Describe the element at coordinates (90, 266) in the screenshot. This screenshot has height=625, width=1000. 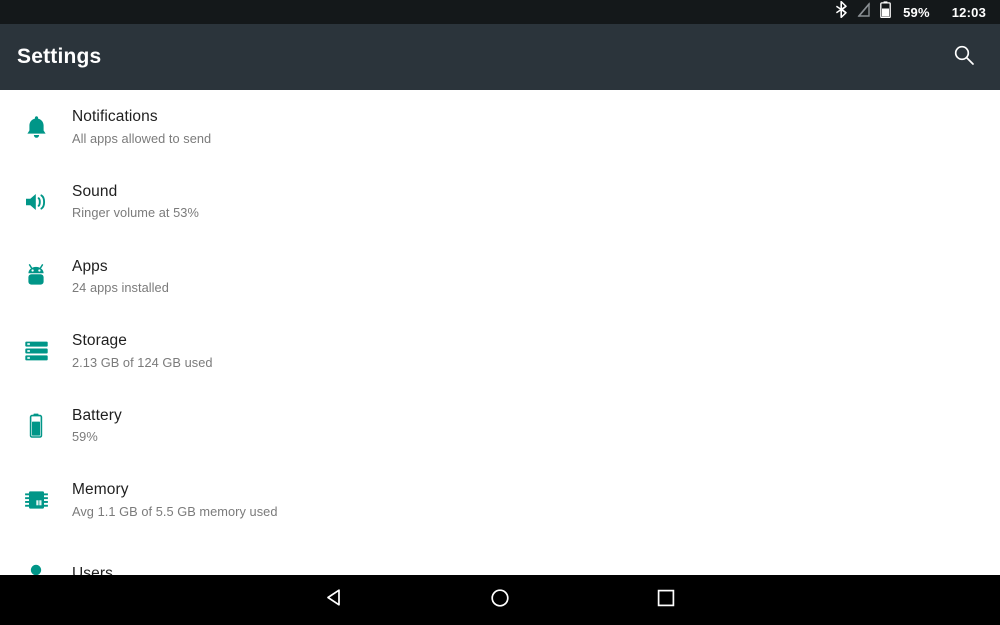
I see `settings-row-title: Apps` at that location.